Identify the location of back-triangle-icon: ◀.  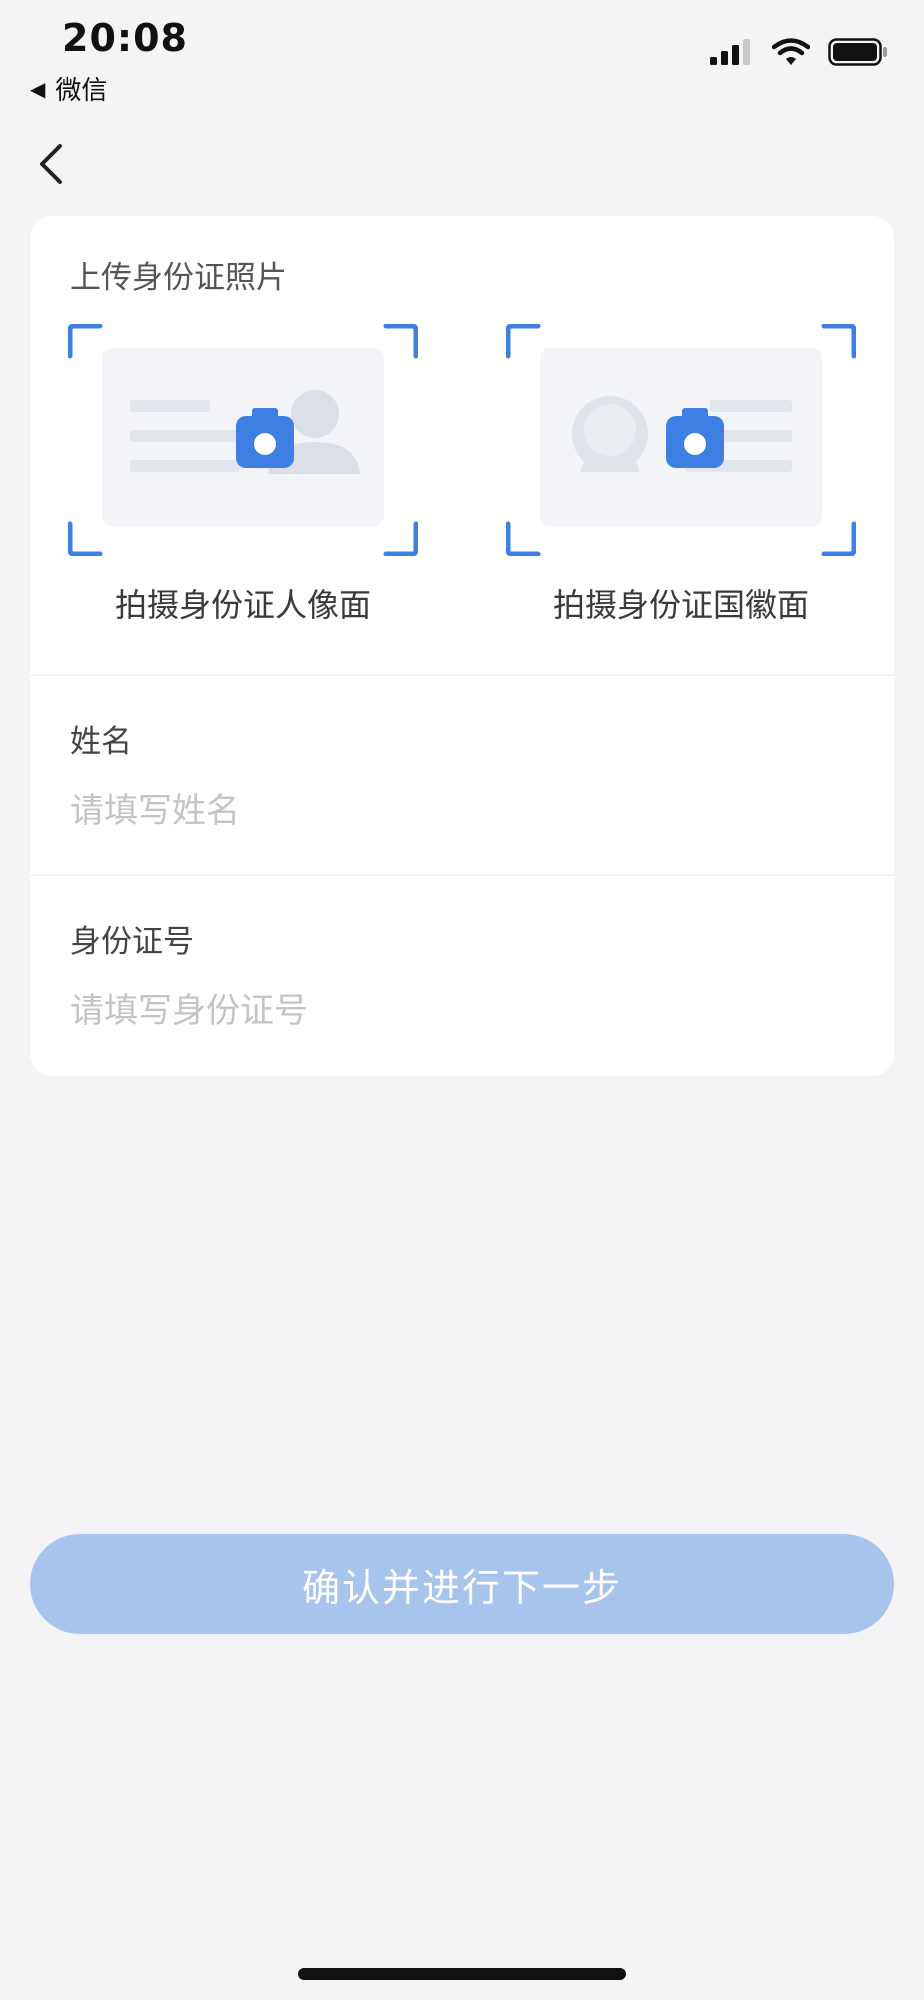
(38, 88).